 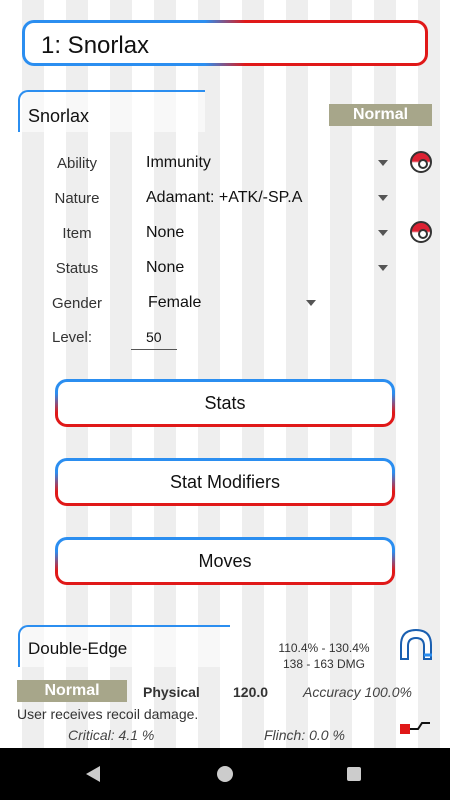 I want to click on nature-select: Adamant: +ATK/-SP.A, so click(x=224, y=198).